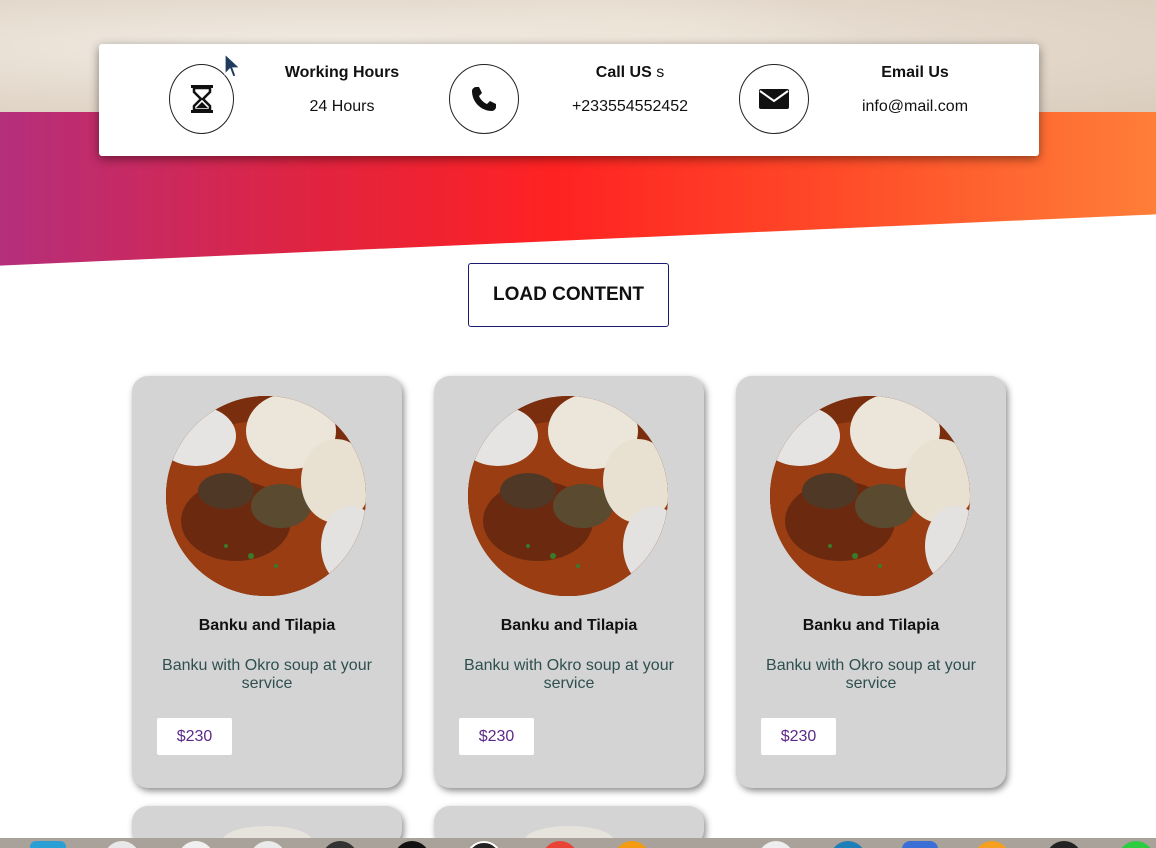 The width and height of the screenshot is (1156, 848). What do you see at coordinates (484, 99) in the screenshot?
I see `phone-icon` at bounding box center [484, 99].